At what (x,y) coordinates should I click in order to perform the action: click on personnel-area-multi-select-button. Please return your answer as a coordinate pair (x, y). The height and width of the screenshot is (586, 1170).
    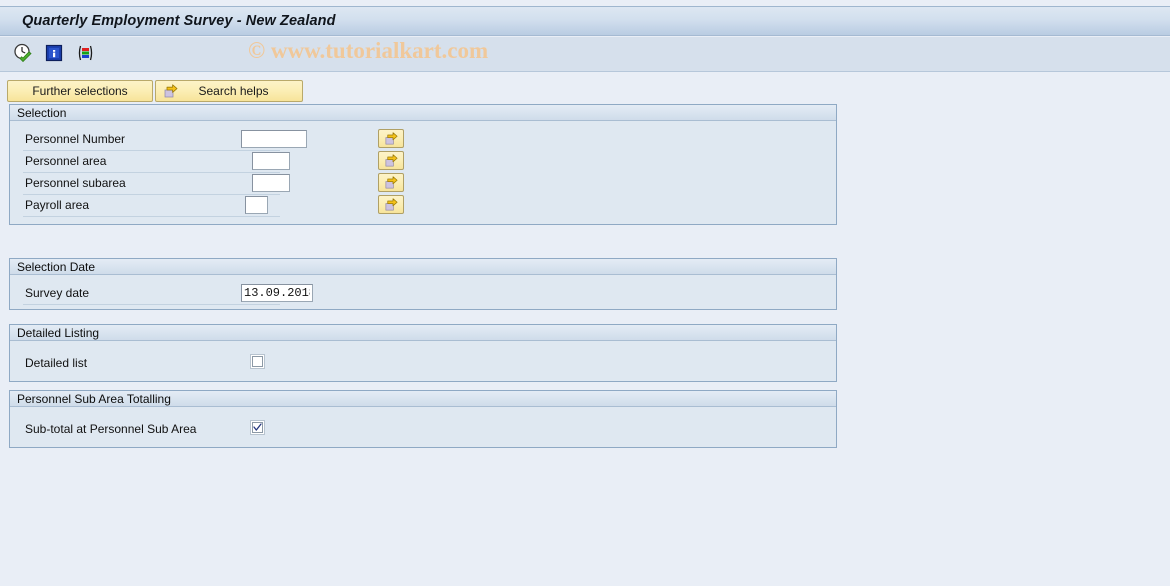
    Looking at the image, I should click on (391, 160).